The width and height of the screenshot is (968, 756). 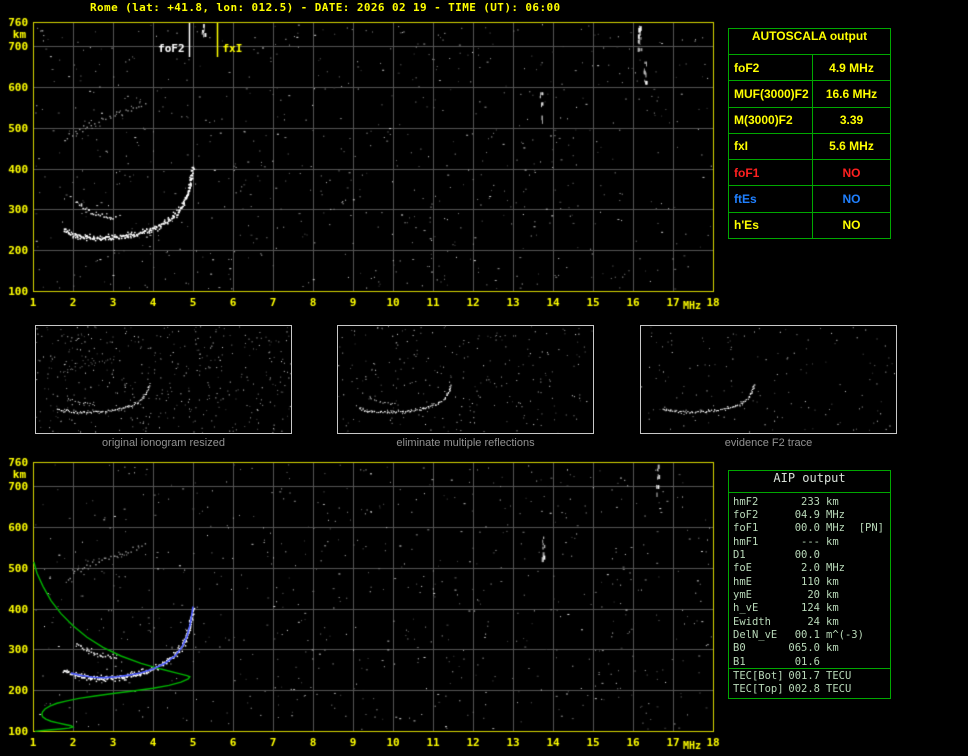 I want to click on aip-row-hmE: hmE 110 km, so click(x=809, y=581).